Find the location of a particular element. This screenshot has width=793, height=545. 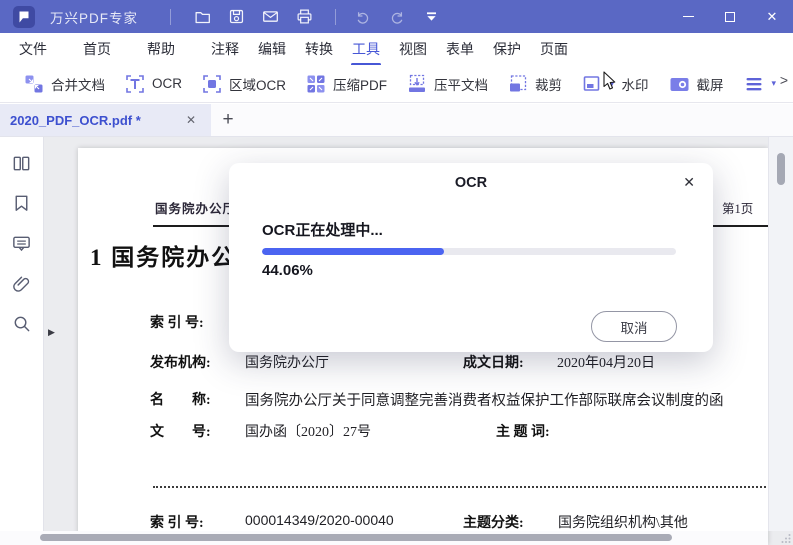

bookmark-icon is located at coordinates (21, 203).